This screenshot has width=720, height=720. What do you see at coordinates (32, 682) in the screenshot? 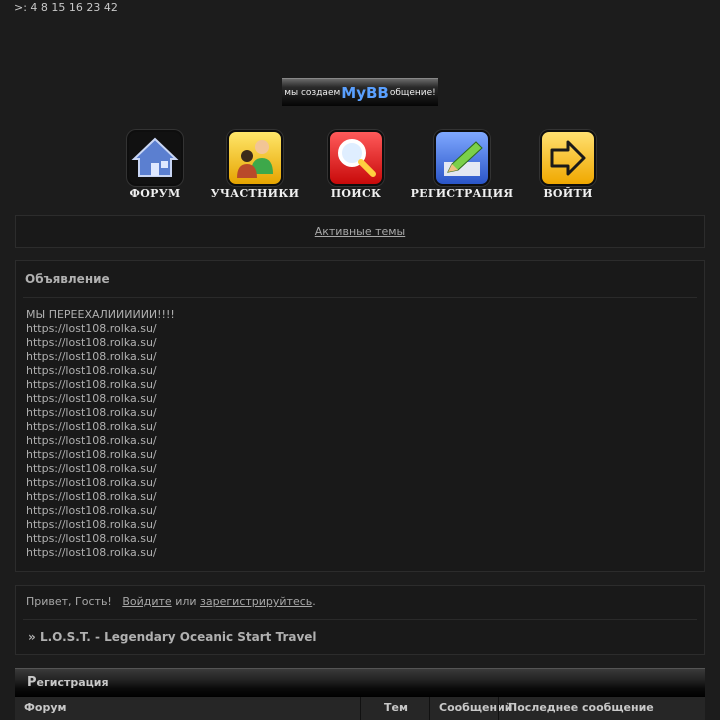
I see `category-first-letter: Р` at bounding box center [32, 682].